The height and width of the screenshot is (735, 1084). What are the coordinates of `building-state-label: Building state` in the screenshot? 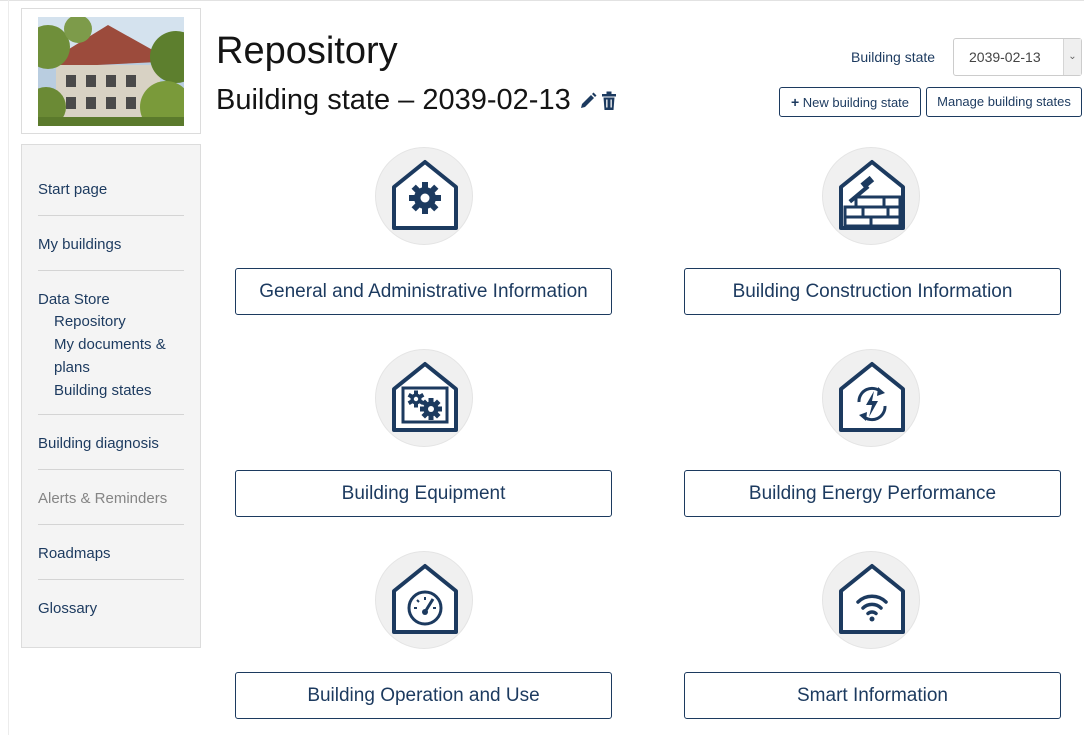 It's located at (893, 57).